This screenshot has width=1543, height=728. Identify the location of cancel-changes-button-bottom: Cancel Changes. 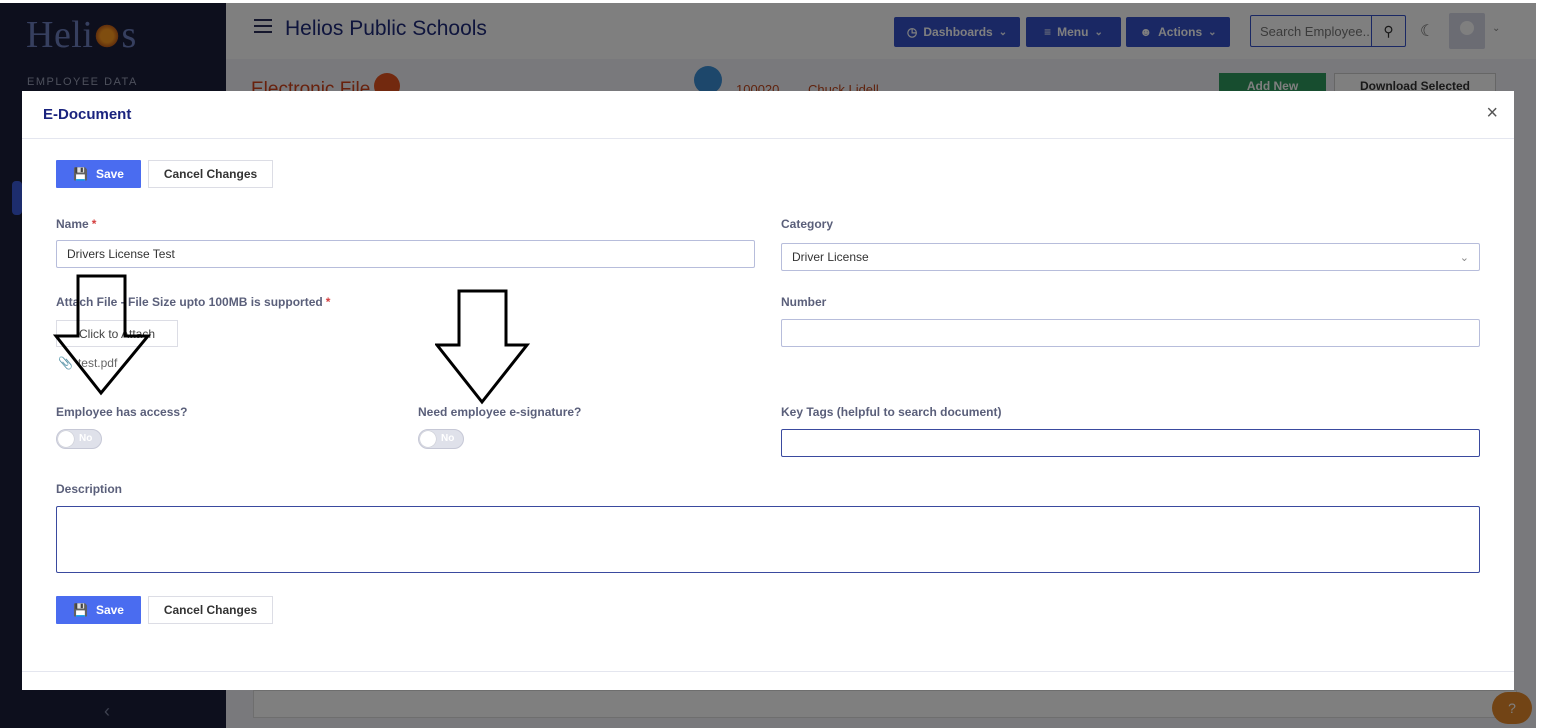
(210, 610).